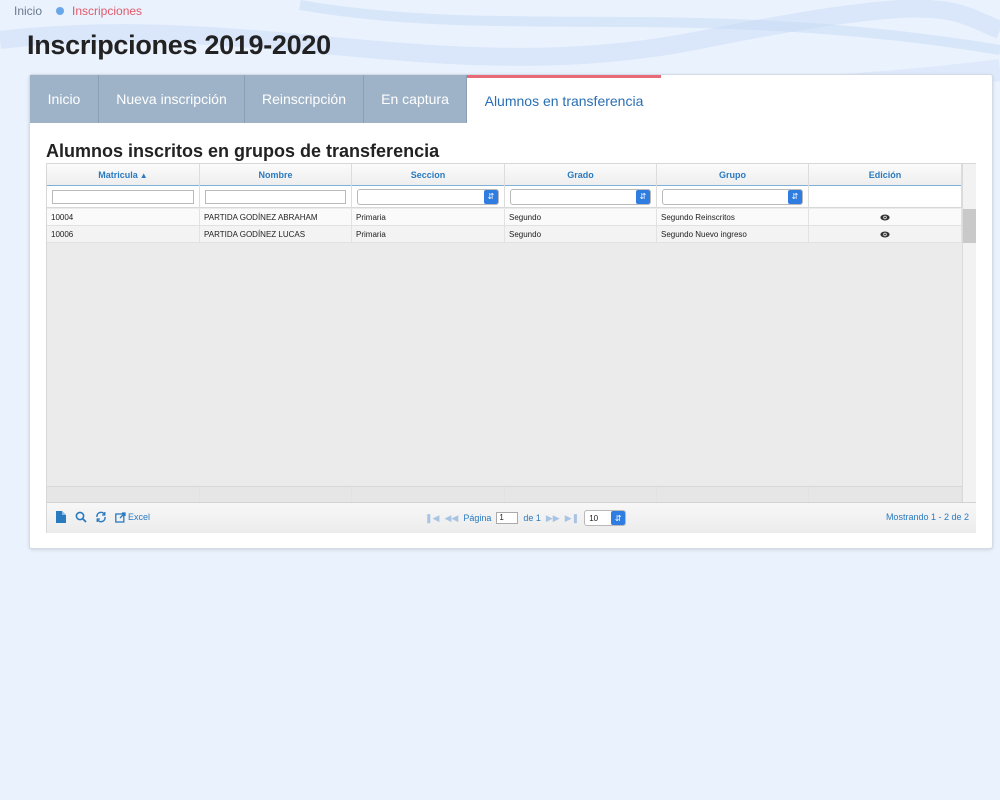  What do you see at coordinates (733, 175) in the screenshot?
I see `column-header-grupo: Grupo` at bounding box center [733, 175].